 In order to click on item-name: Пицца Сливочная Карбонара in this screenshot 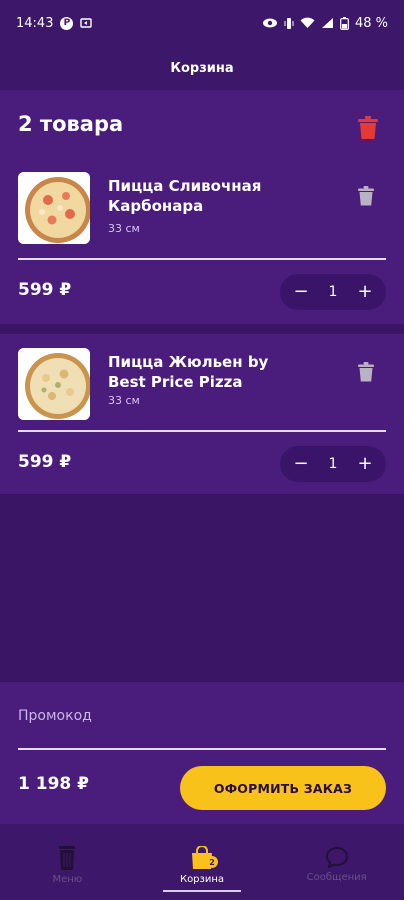, I will do `click(185, 196)`.